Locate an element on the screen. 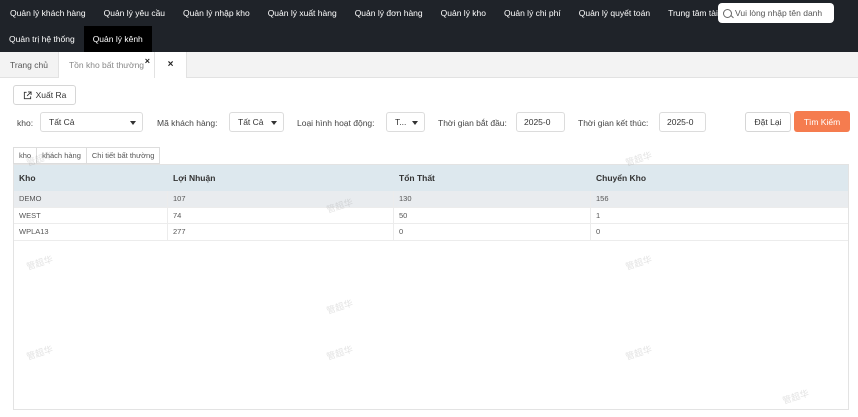 The image size is (858, 417). table-row: WPLA13 277 0 0 is located at coordinates (431, 232).